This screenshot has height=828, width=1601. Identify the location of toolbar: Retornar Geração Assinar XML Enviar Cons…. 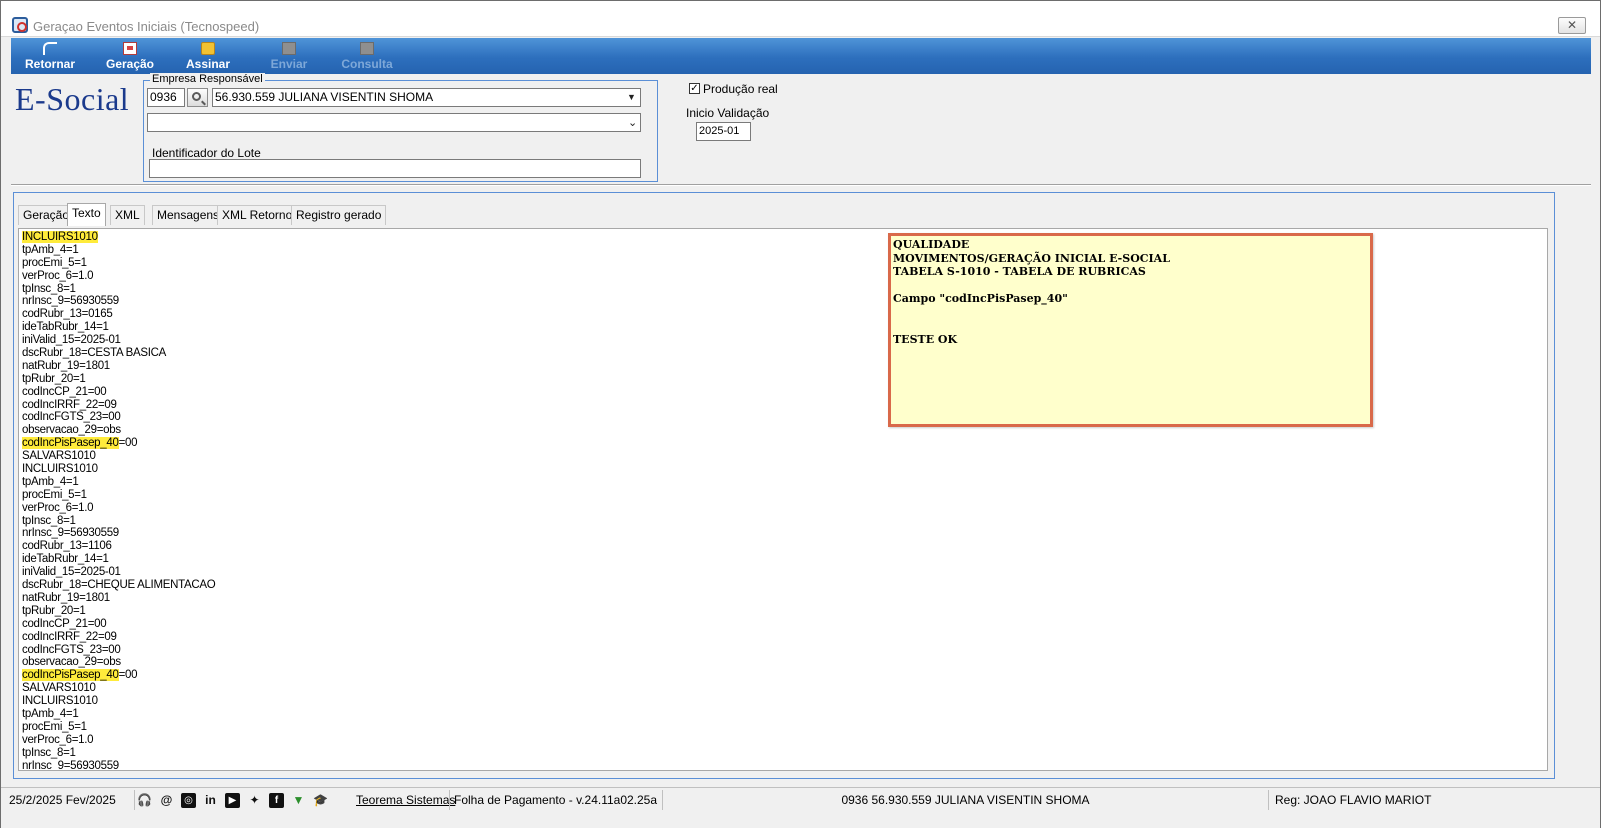
(801, 61).